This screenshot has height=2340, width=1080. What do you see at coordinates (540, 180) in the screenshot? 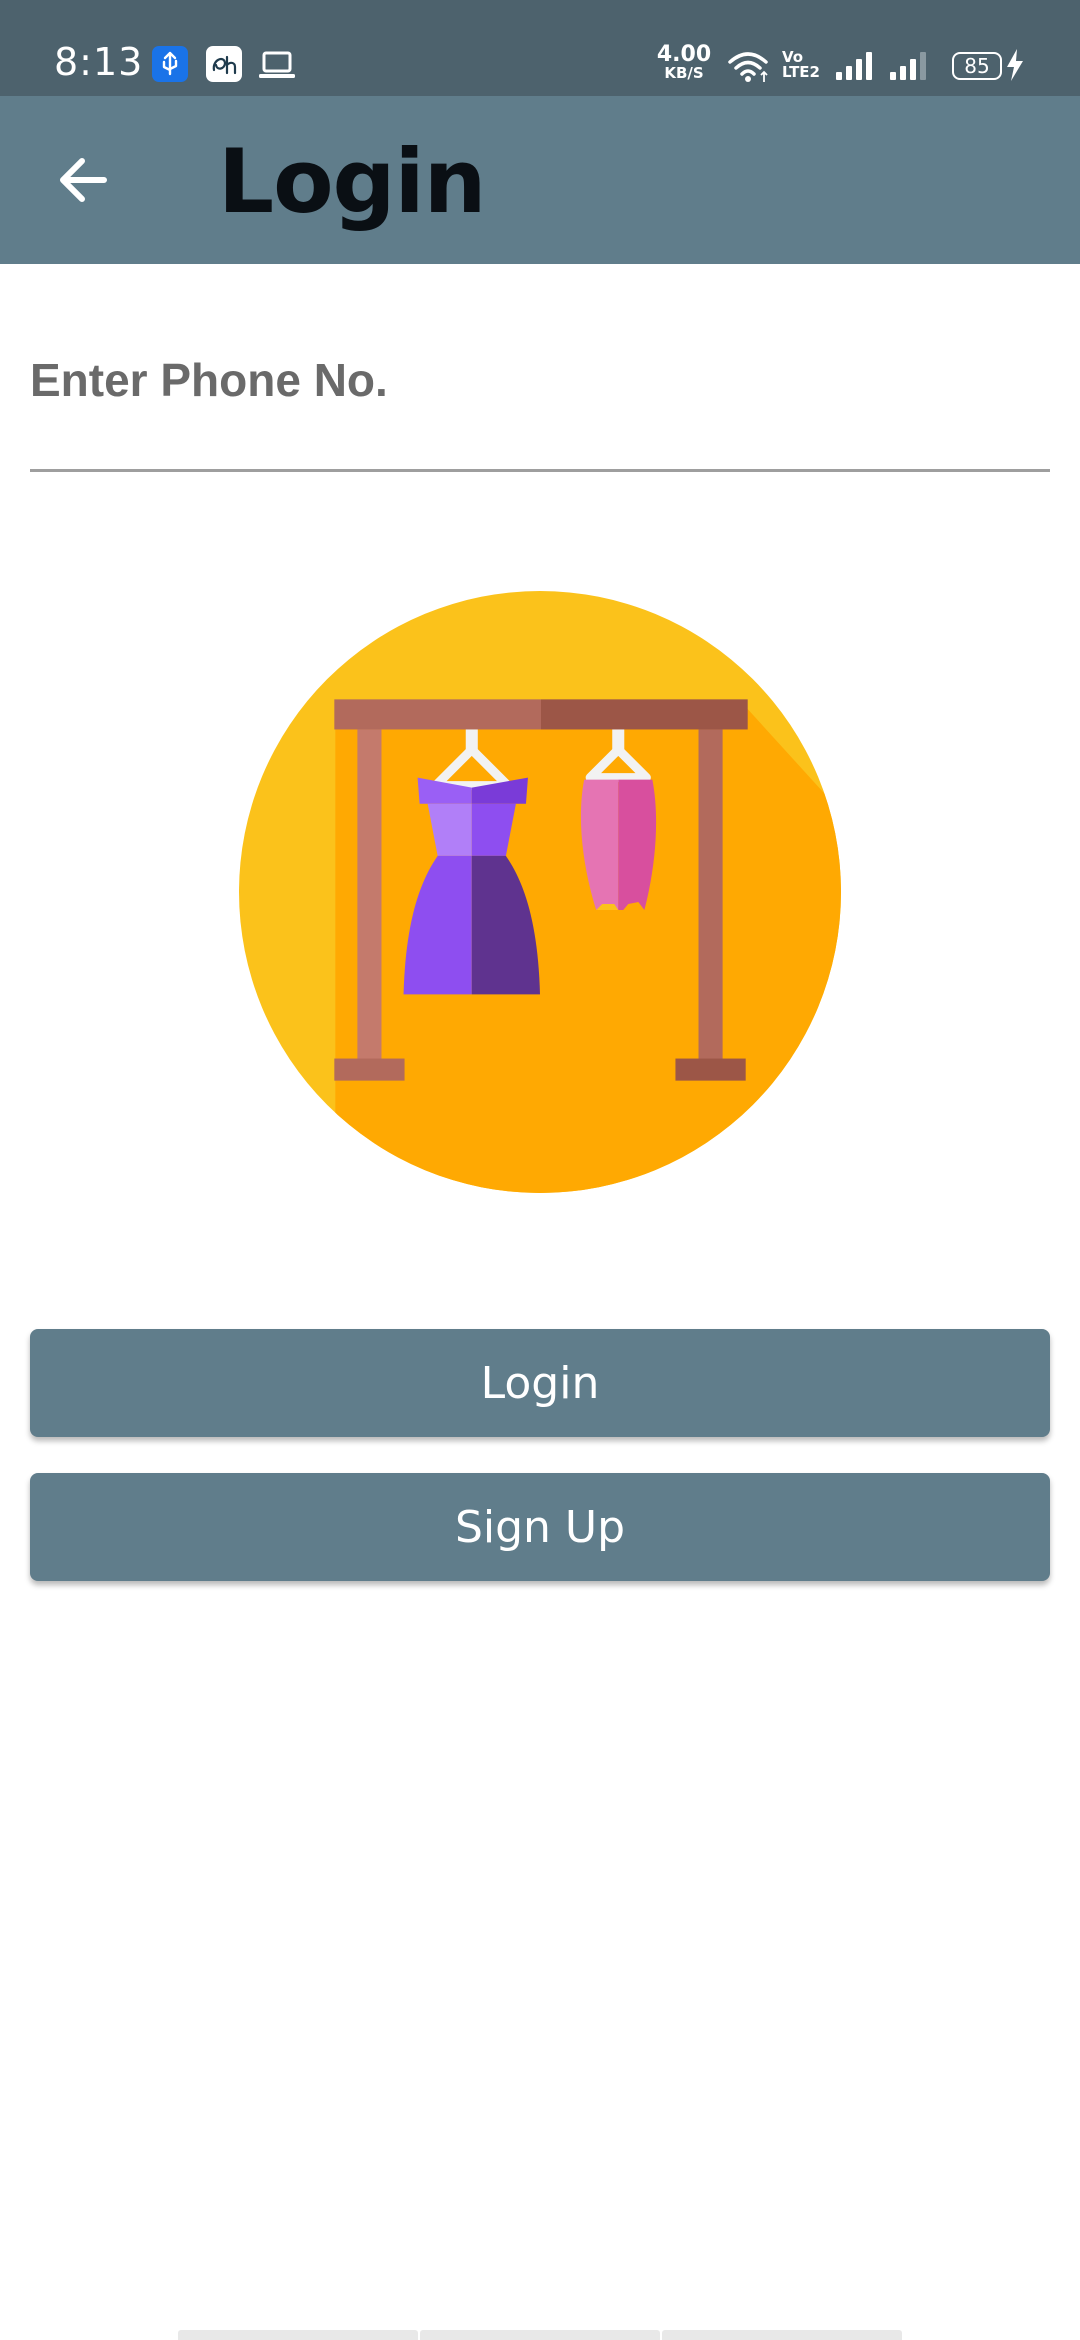
I see `app-bar: Login` at bounding box center [540, 180].